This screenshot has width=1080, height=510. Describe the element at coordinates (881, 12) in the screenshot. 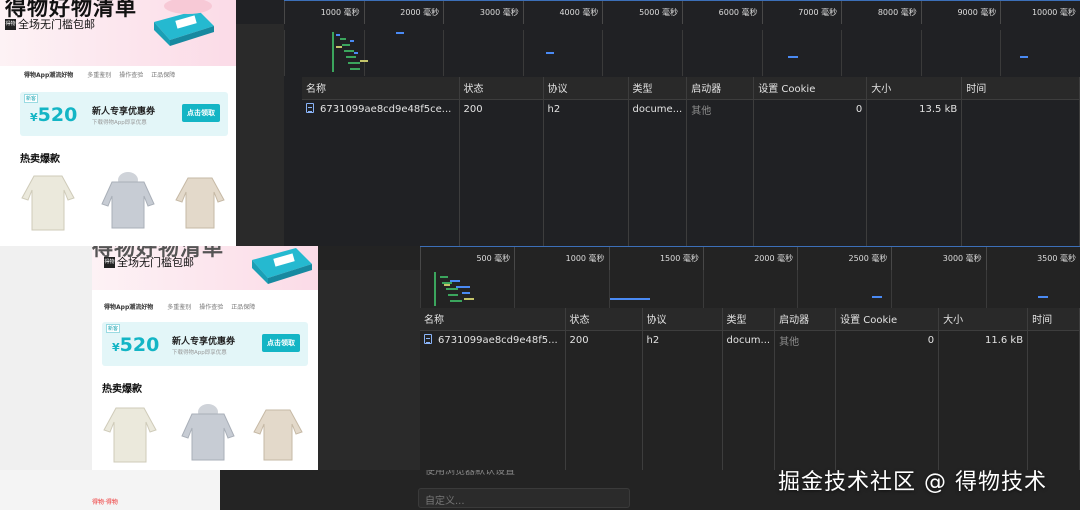

I see `ruler-tick: 8000 毫秒` at that location.